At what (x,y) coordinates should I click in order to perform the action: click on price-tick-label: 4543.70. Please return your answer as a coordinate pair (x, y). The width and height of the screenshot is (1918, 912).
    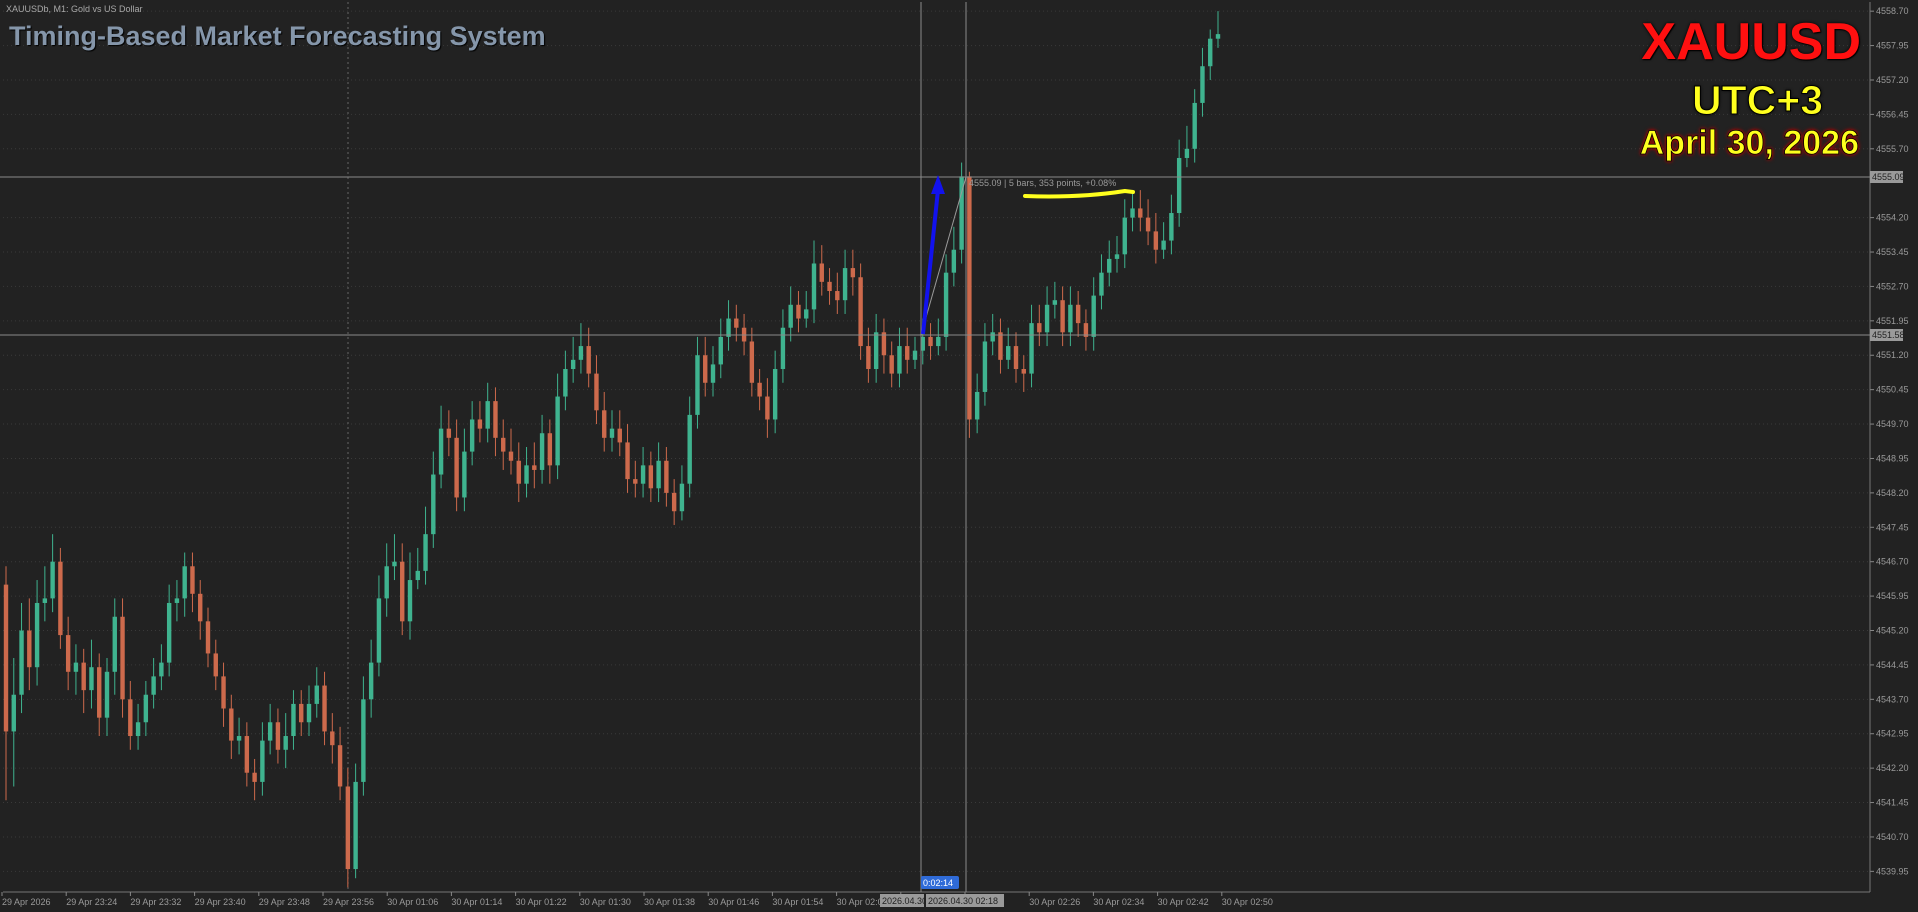
    Looking at the image, I should click on (1892, 699).